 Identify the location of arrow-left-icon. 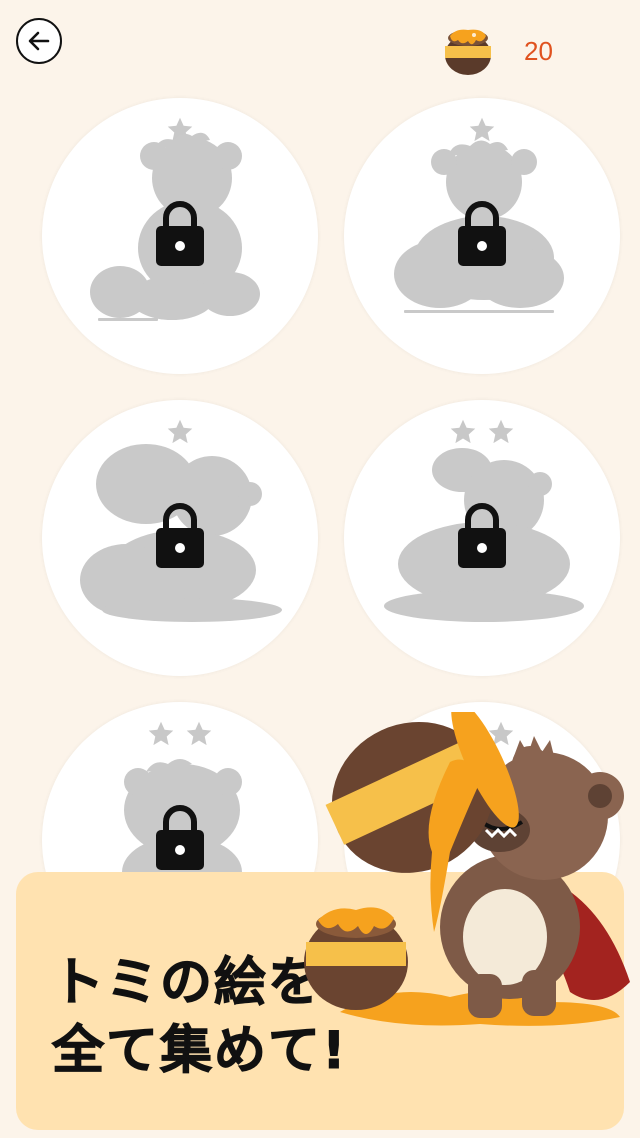
(39, 41).